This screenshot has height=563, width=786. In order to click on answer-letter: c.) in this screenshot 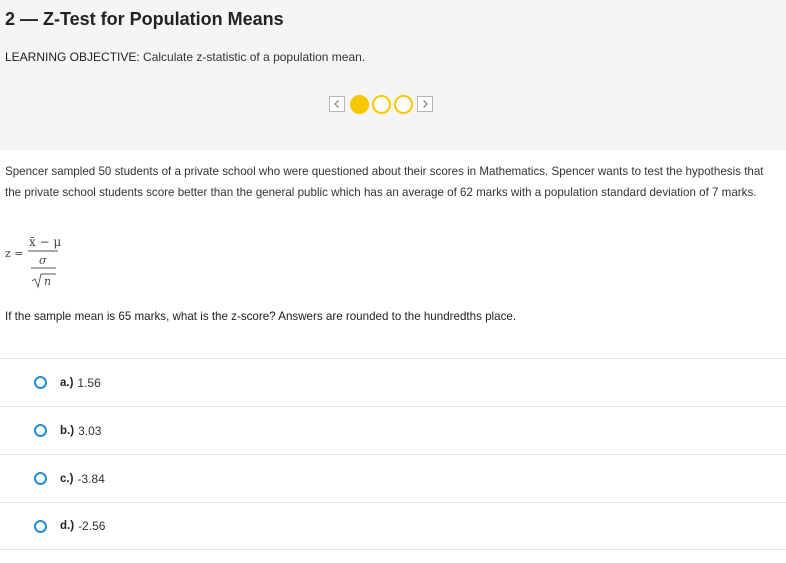, I will do `click(67, 478)`.